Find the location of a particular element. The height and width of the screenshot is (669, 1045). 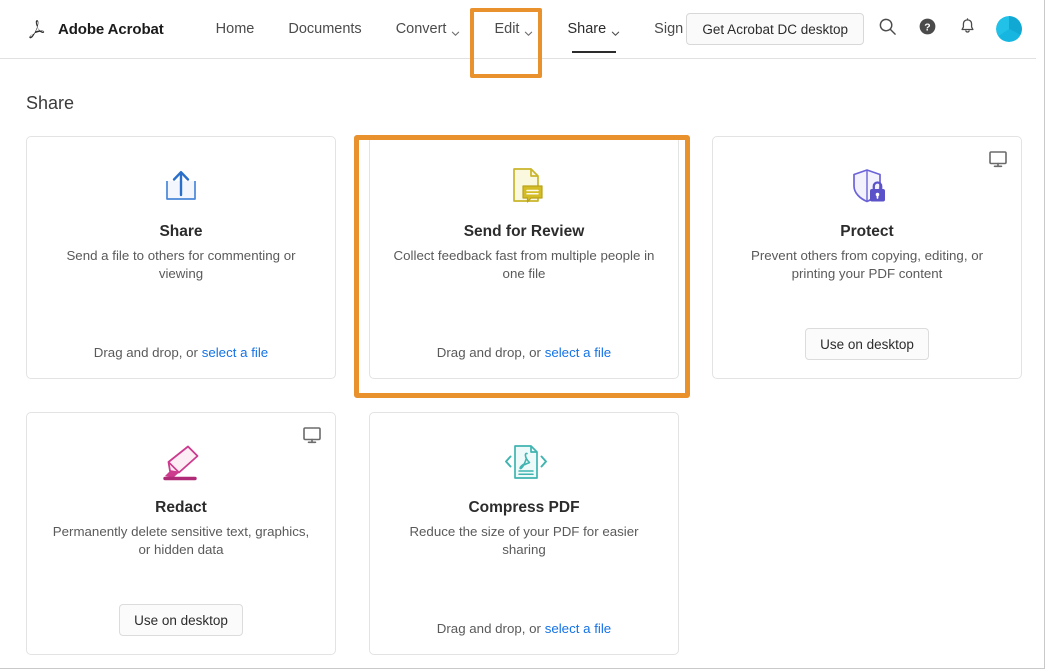

share-upload-icon is located at coordinates (181, 187).